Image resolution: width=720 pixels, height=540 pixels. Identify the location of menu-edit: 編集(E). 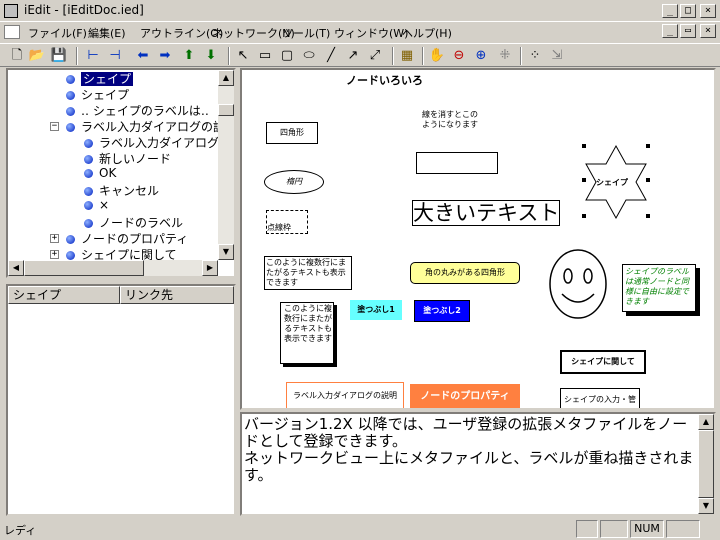
(107, 33).